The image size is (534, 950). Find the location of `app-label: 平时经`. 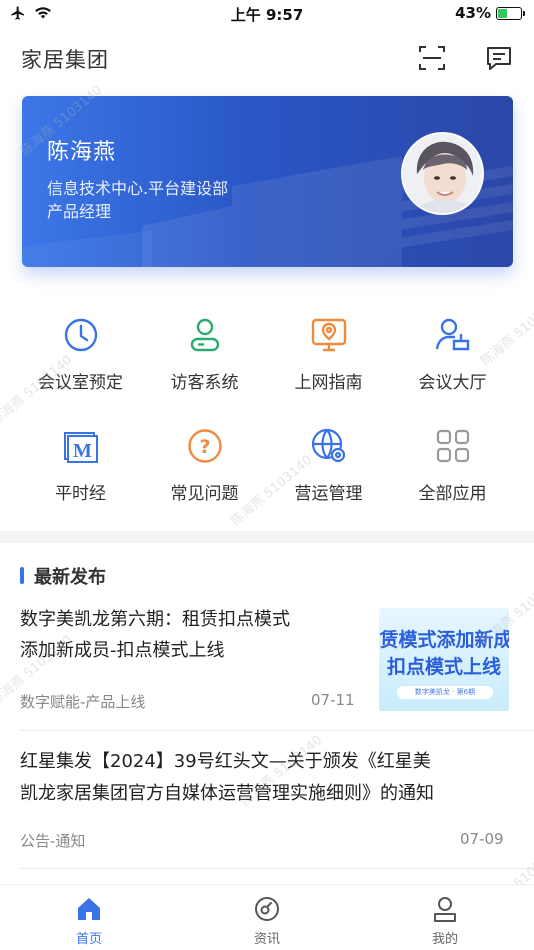

app-label: 平时经 is located at coordinates (80, 494).